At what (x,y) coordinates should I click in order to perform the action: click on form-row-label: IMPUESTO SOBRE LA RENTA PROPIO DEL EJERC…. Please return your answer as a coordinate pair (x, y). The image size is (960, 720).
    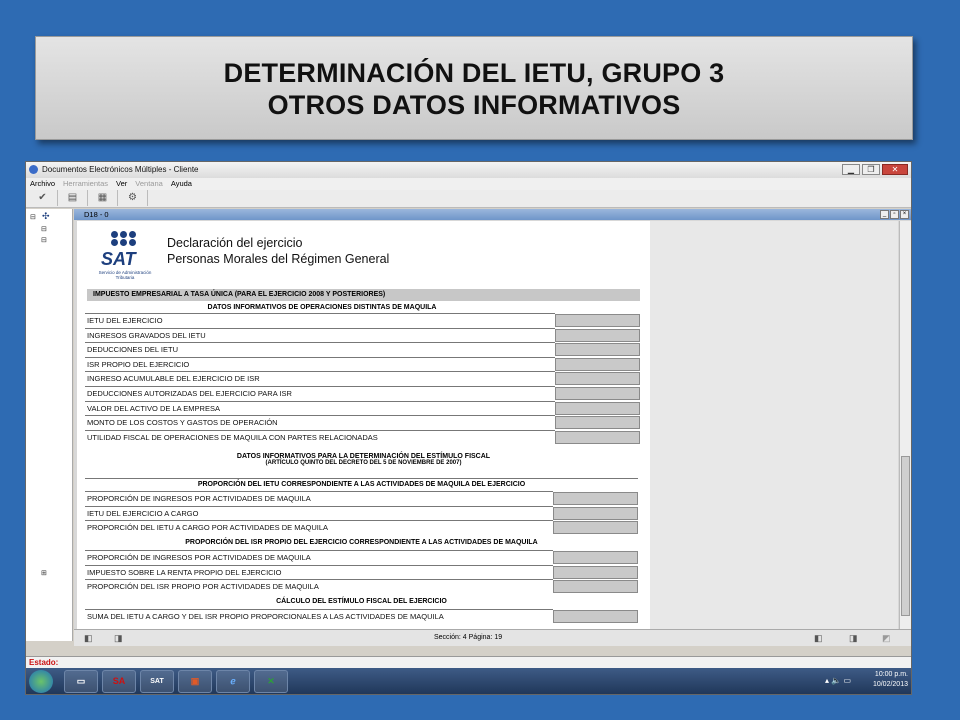
    Looking at the image, I should click on (319, 571).